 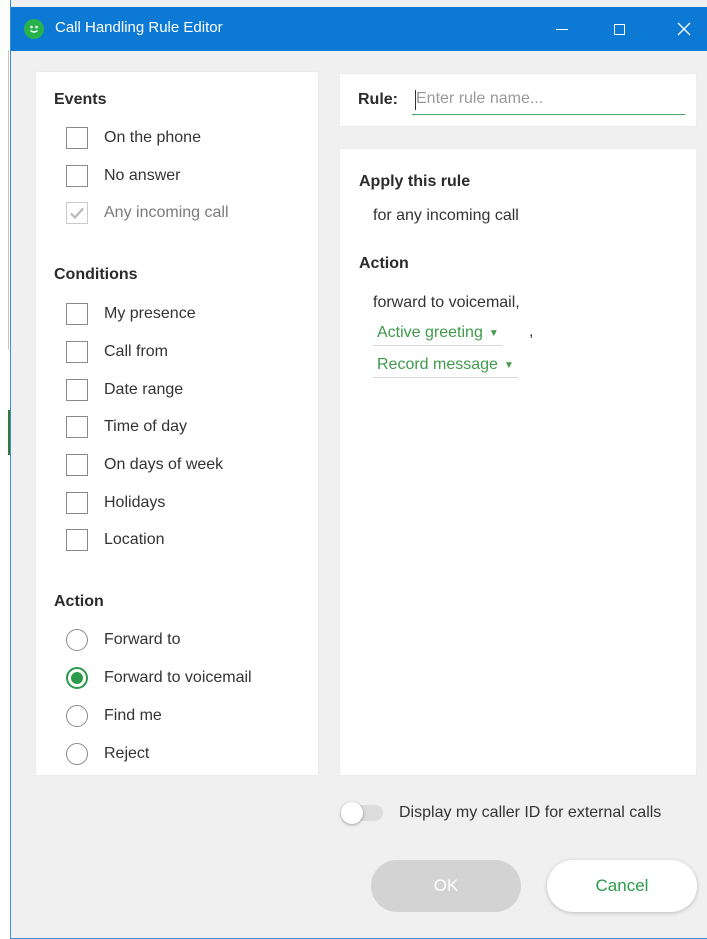 What do you see at coordinates (96, 274) in the screenshot?
I see `conditions-heading: Conditions` at bounding box center [96, 274].